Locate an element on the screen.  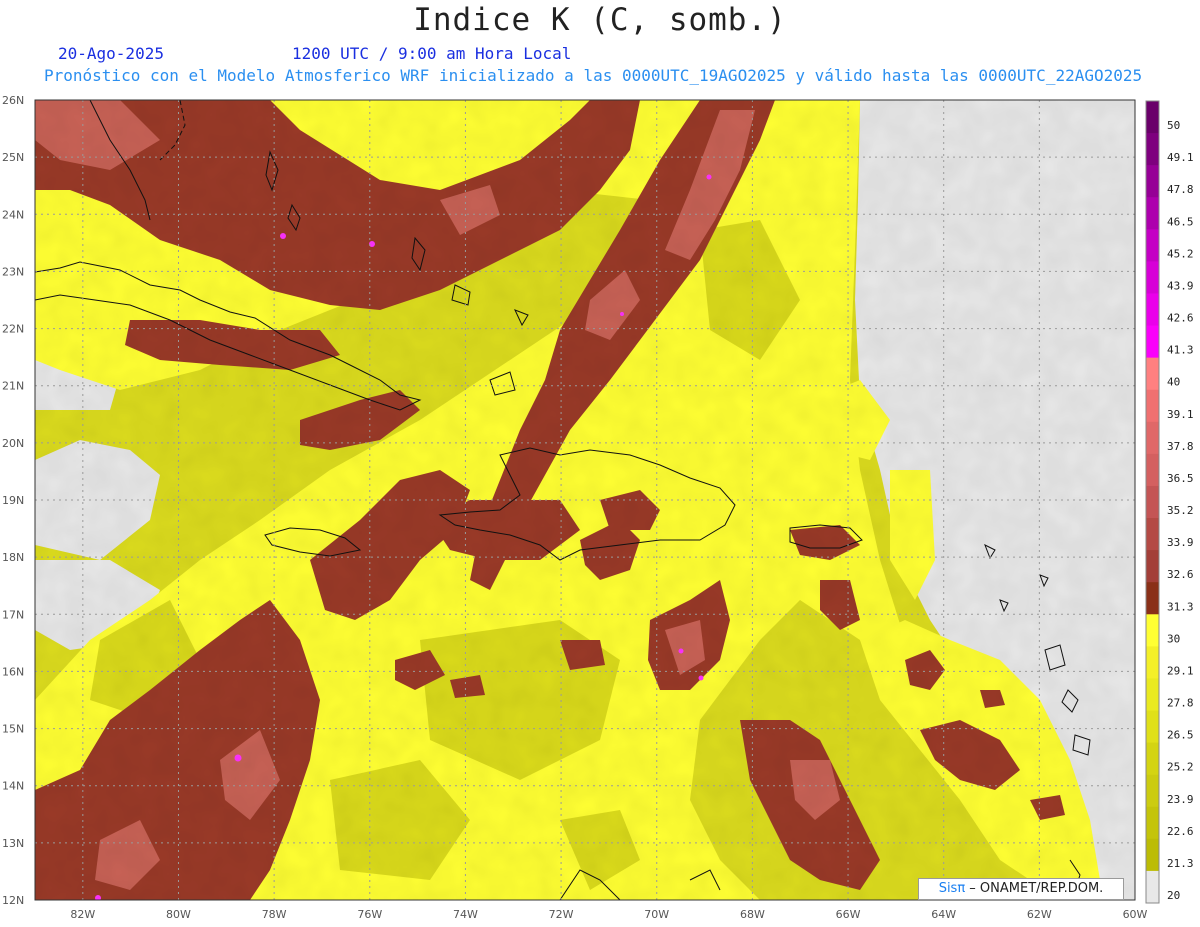
legend-label: 20 is located at coordinates (1173, 895).